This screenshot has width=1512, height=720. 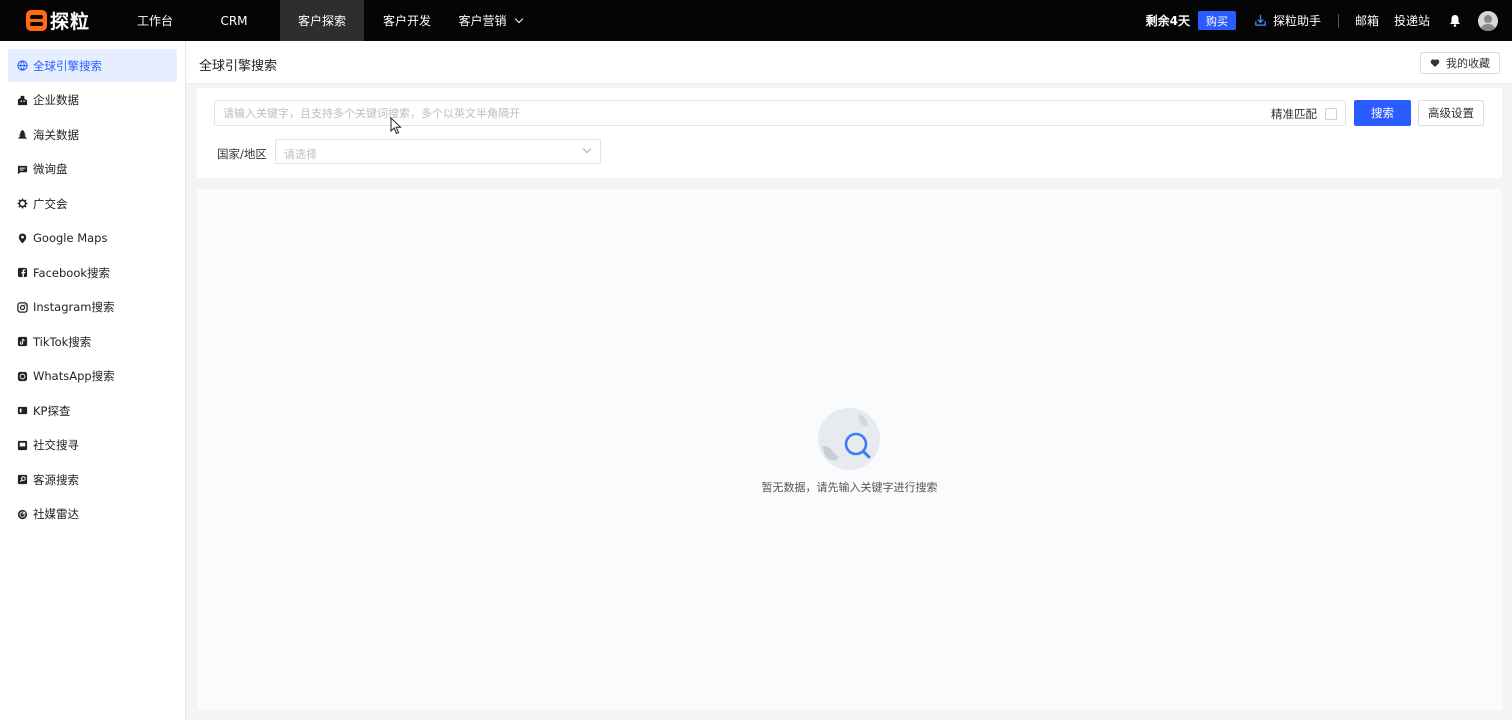 What do you see at coordinates (22, 272) in the screenshot?
I see `facebook-icon` at bounding box center [22, 272].